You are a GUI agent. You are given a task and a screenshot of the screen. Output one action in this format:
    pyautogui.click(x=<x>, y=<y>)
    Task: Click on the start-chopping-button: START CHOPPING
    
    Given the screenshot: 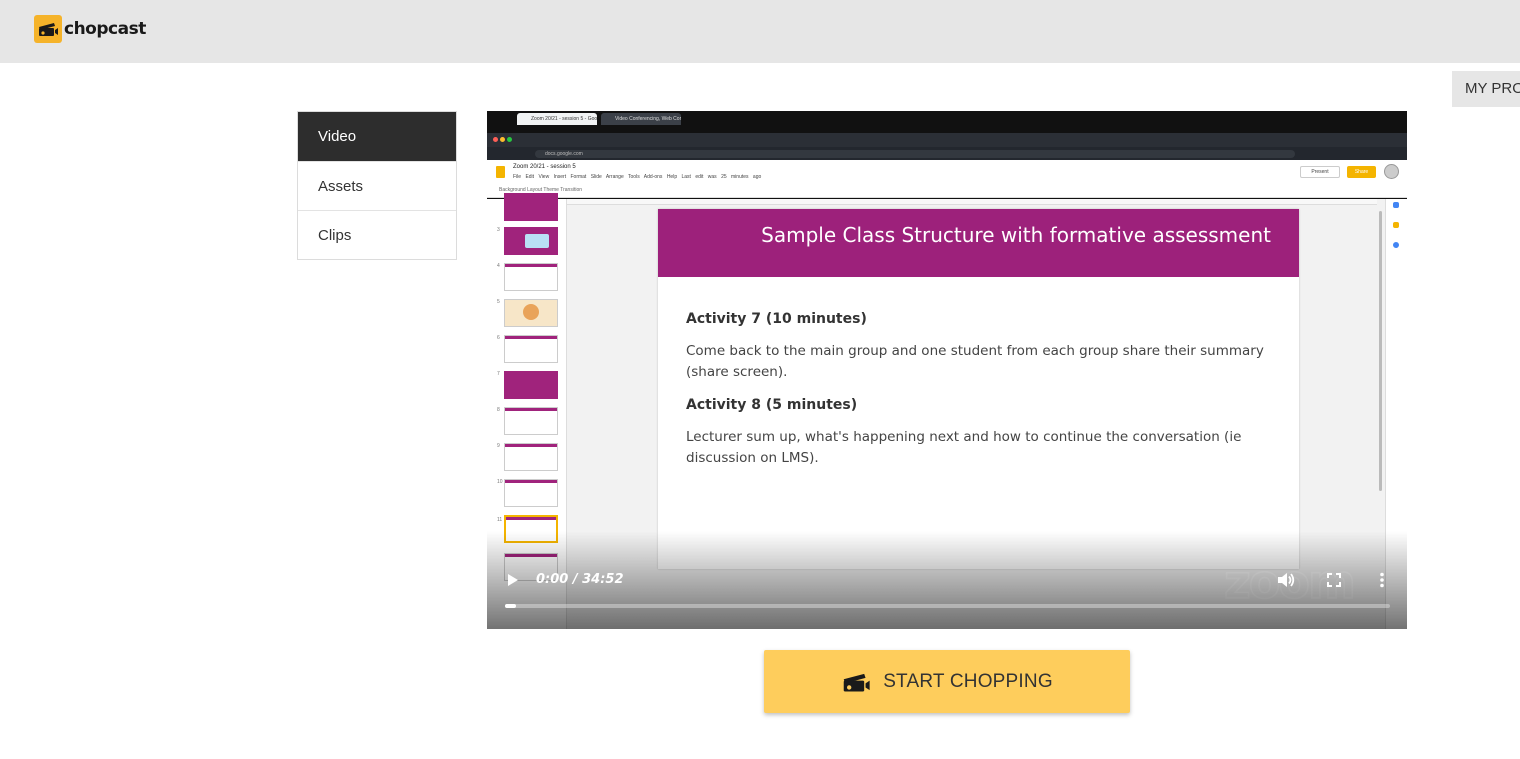 What is the action you would take?
    pyautogui.click(x=947, y=681)
    